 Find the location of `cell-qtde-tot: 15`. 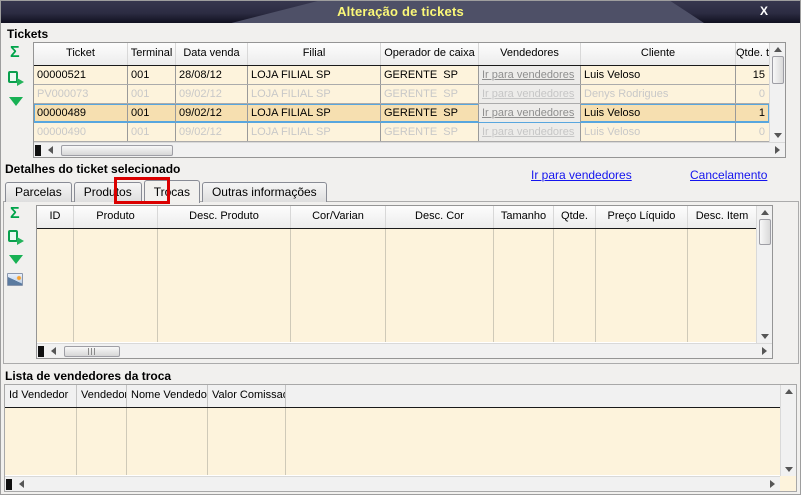

cell-qtde-tot: 15 is located at coordinates (758, 75).